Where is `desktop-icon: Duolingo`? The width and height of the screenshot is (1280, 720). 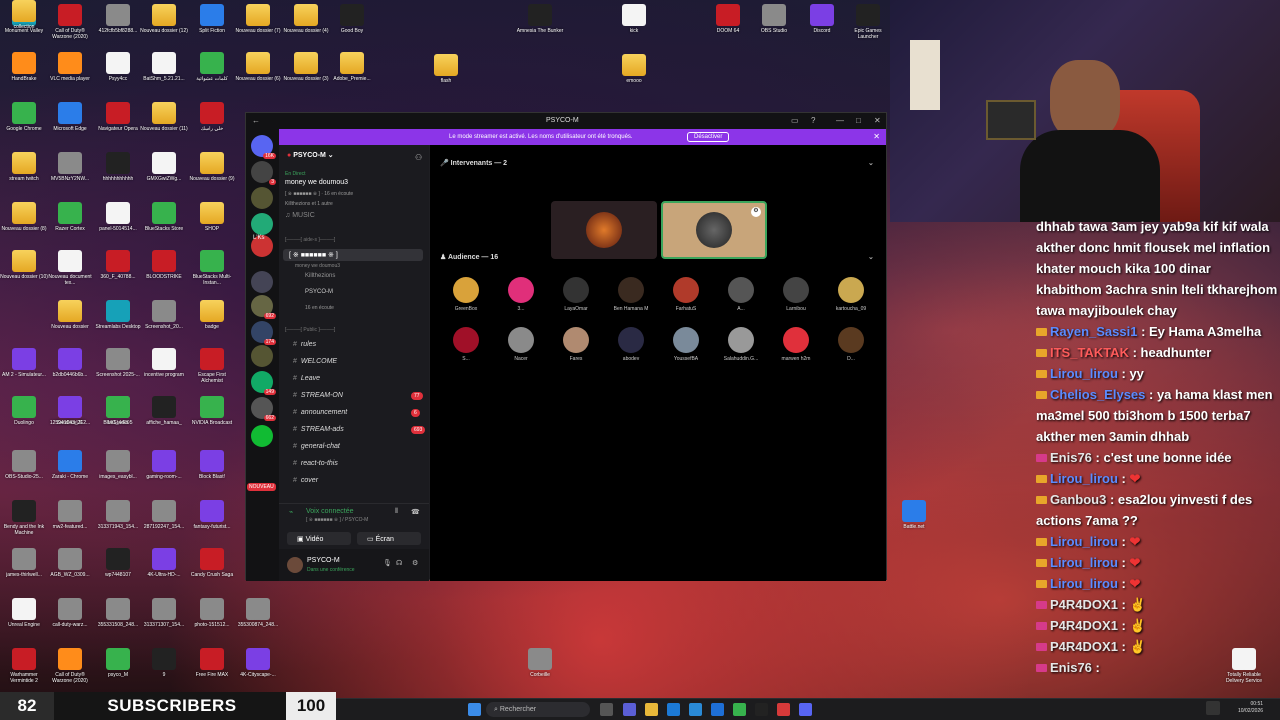
desktop-icon: Duolingo is located at coordinates (24, 411).